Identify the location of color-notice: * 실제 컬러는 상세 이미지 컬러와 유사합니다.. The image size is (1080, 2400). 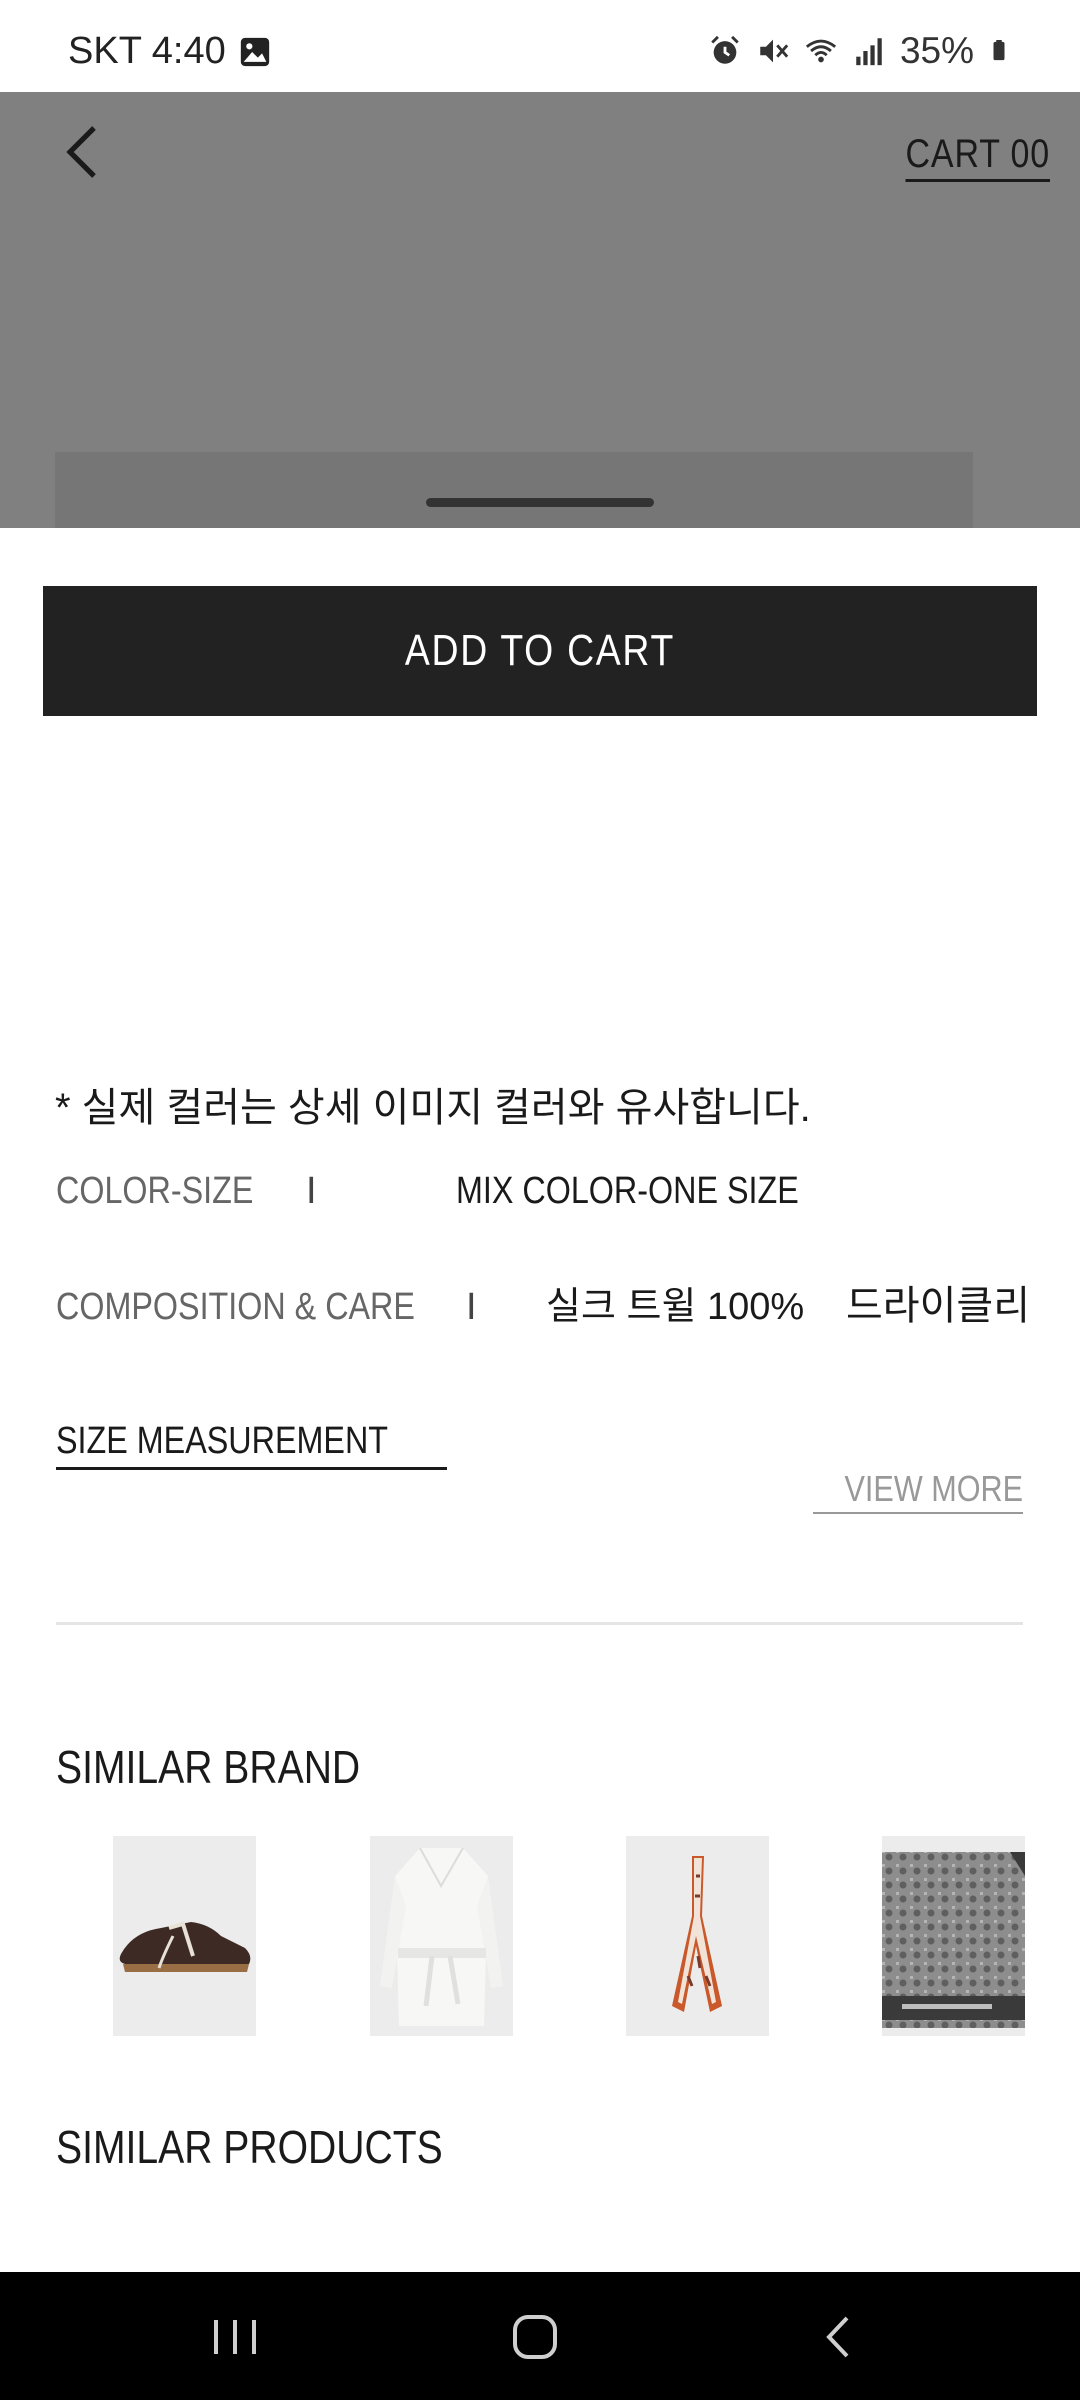
(433, 1108).